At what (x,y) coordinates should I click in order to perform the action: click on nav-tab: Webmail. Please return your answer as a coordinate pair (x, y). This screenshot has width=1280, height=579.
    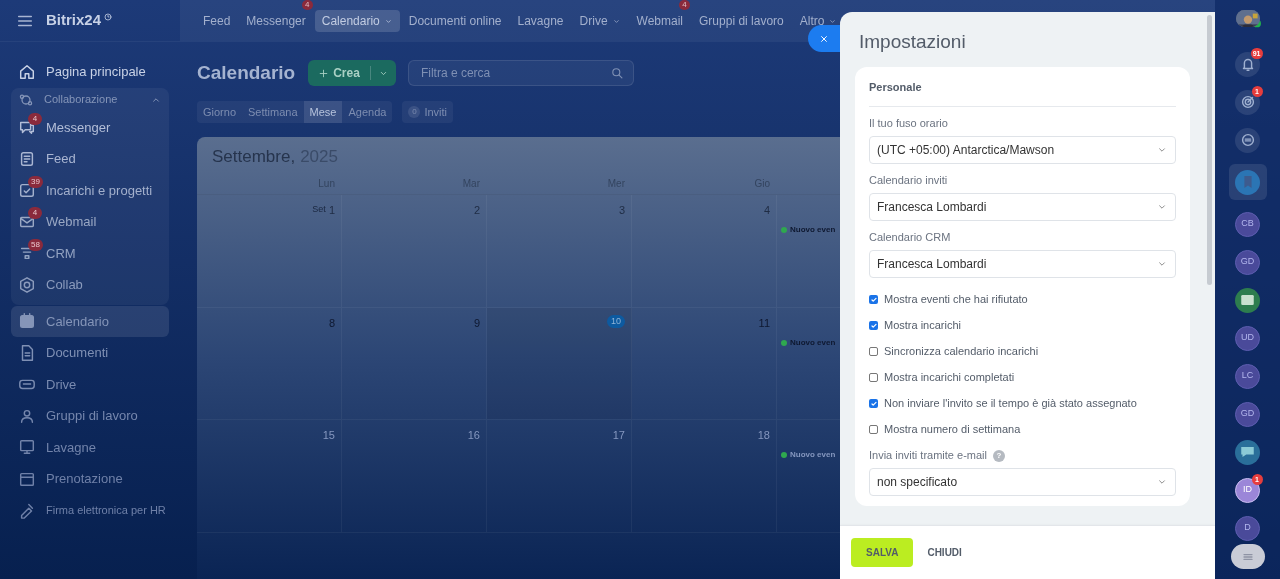
    Looking at the image, I should click on (660, 21).